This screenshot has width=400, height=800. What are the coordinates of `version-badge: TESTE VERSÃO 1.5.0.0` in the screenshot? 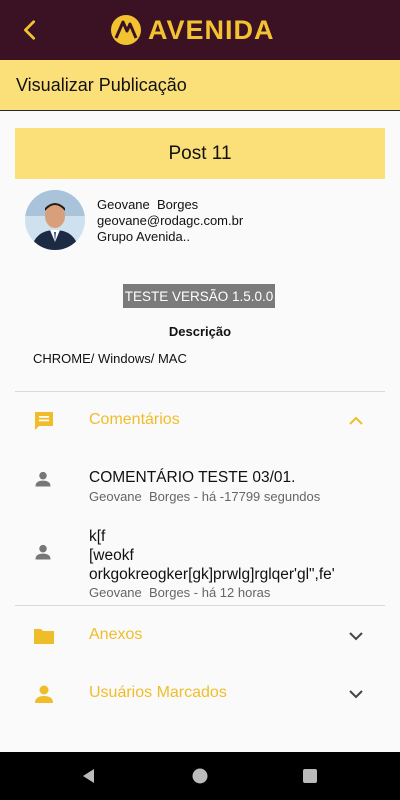 It's located at (199, 296).